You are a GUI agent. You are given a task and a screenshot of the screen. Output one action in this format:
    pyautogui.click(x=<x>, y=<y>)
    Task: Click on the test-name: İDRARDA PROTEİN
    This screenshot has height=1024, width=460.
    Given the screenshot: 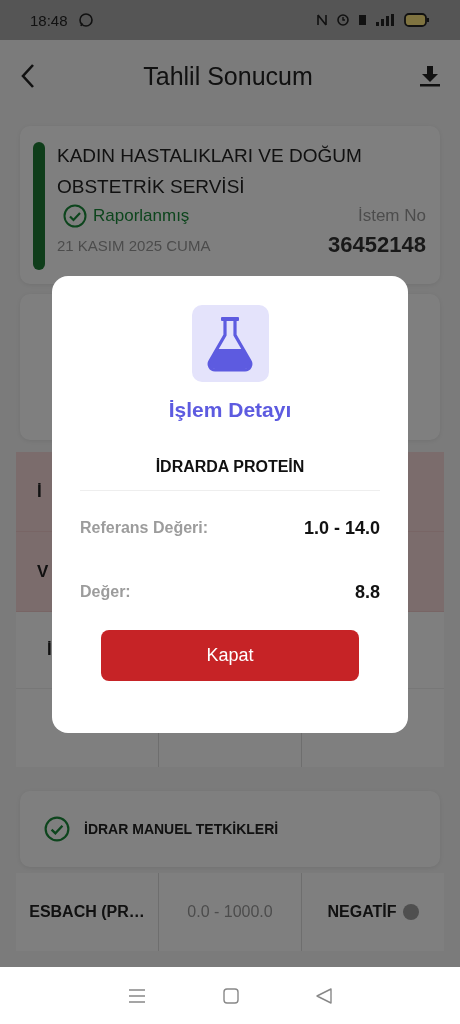 What is the action you would take?
    pyautogui.click(x=230, y=474)
    